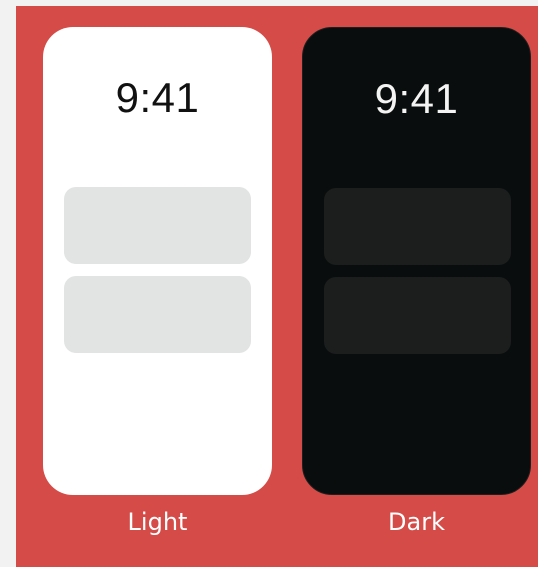 The width and height of the screenshot is (538, 567). I want to click on dark-mode-label: Dark, so click(416, 522).